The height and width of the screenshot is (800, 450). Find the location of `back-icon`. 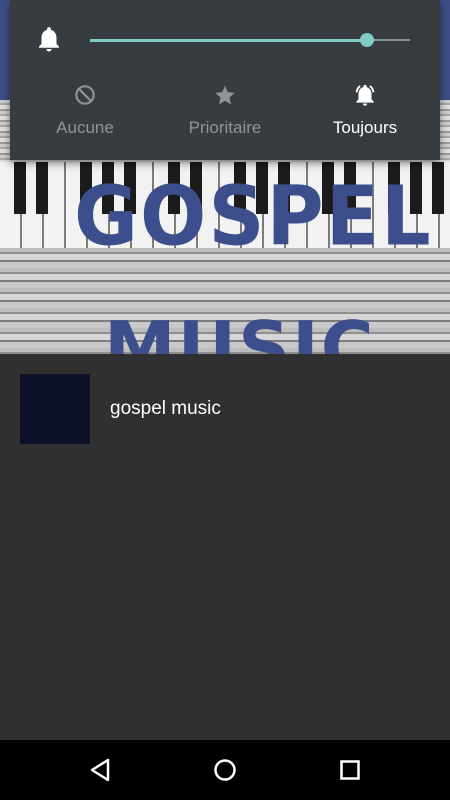

back-icon is located at coordinates (100, 770).